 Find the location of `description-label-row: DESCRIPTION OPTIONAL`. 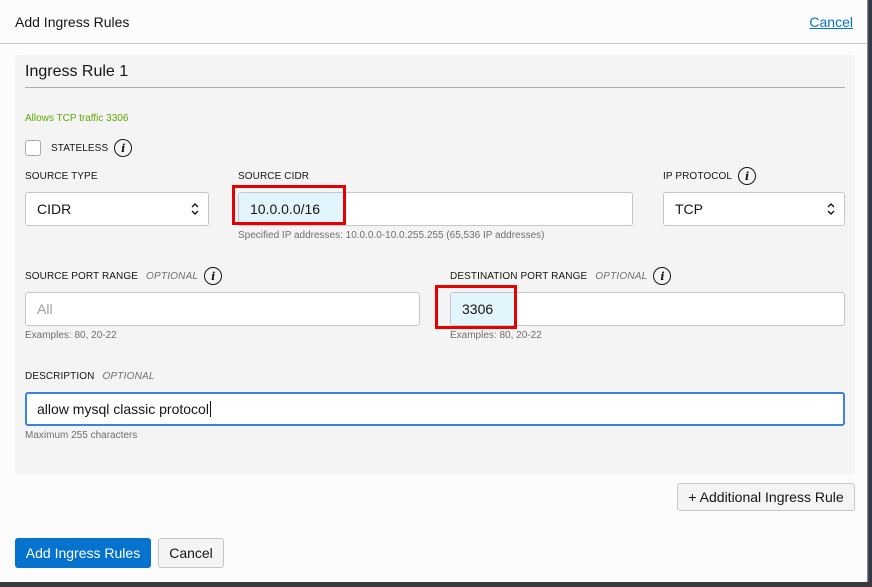

description-label-row: DESCRIPTION OPTIONAL is located at coordinates (90, 376).